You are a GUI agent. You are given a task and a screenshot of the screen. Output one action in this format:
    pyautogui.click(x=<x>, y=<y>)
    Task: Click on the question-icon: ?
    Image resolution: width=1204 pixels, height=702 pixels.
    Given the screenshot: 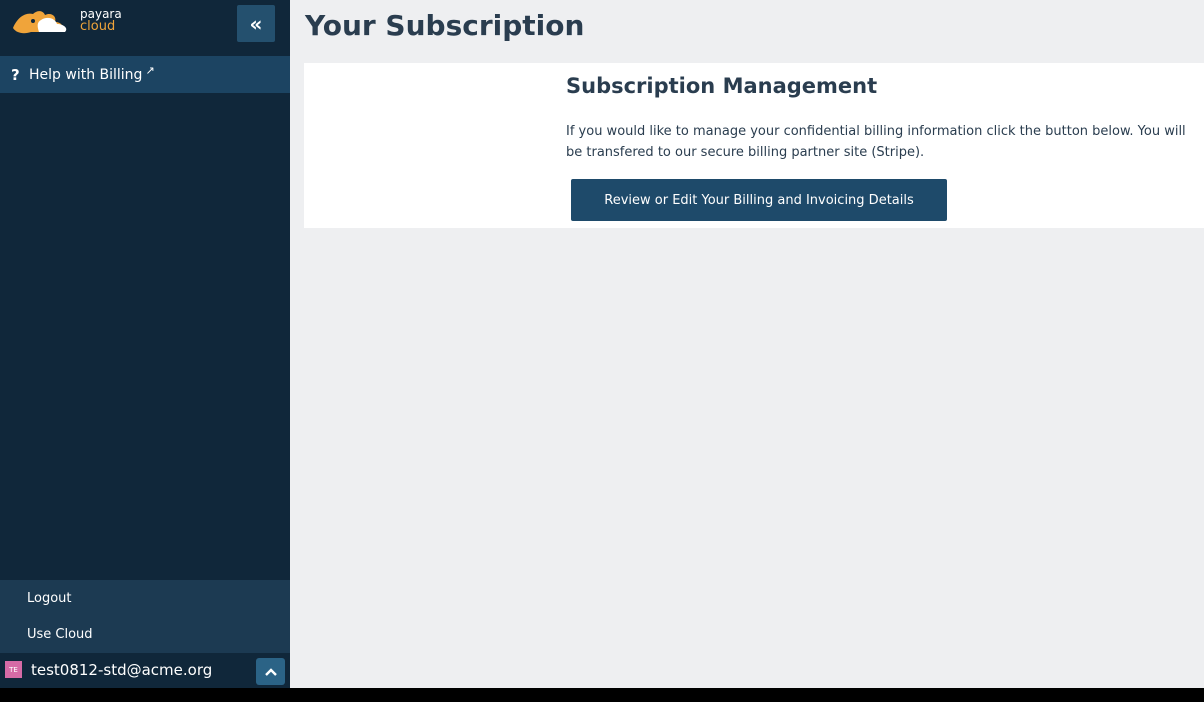 What is the action you would take?
    pyautogui.click(x=15, y=74)
    